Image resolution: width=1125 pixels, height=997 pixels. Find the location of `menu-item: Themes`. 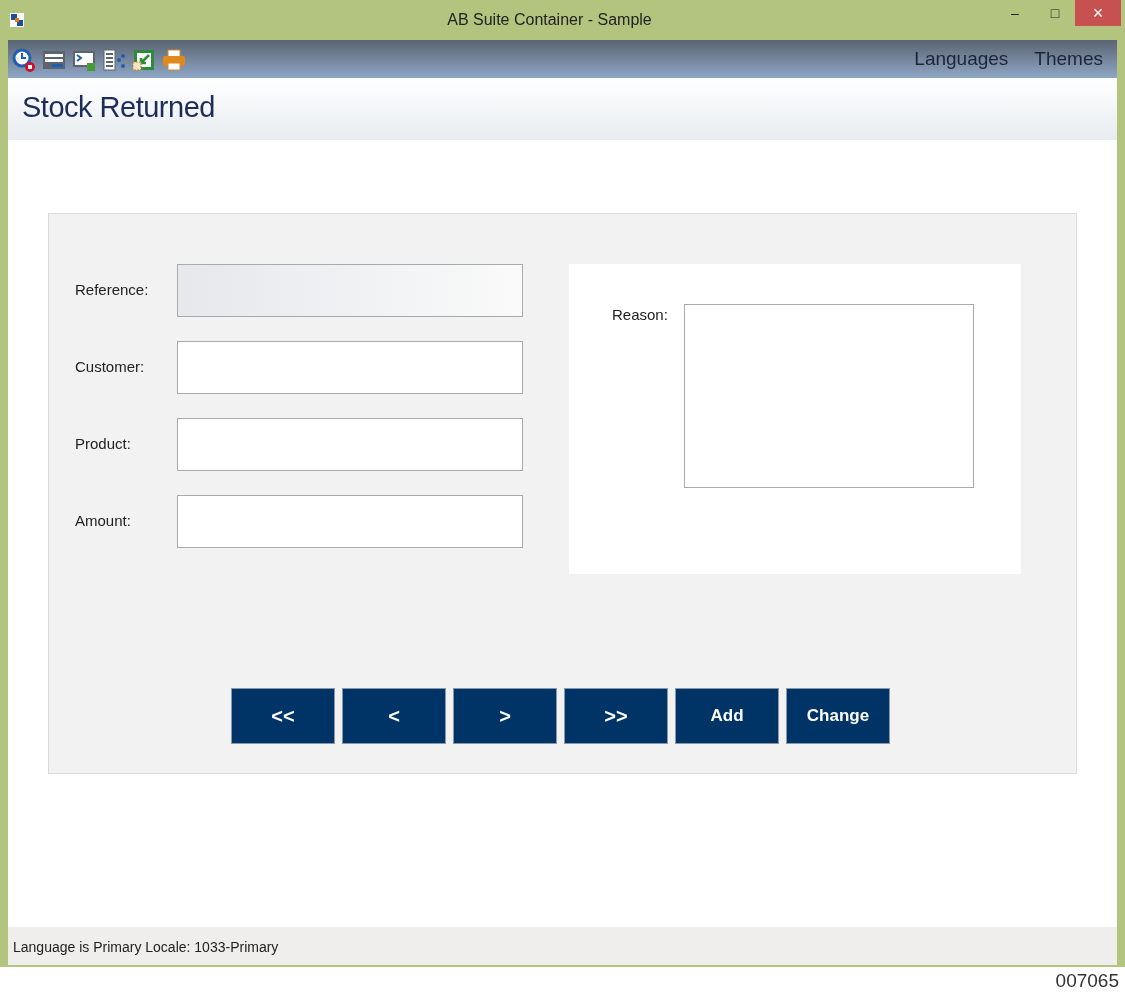

menu-item: Themes is located at coordinates (1068, 59).